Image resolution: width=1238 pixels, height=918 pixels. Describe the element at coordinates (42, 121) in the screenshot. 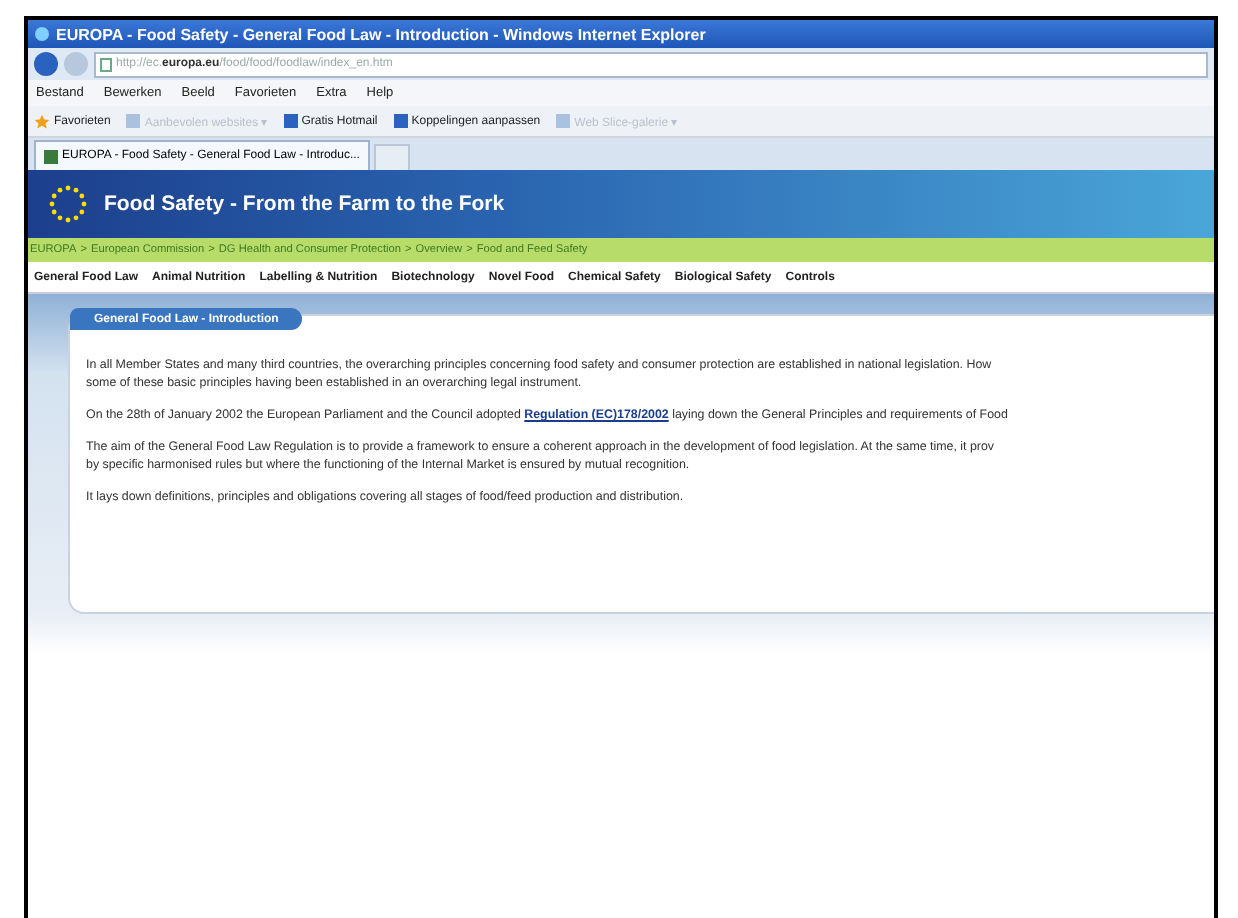

I see `star-icon` at that location.